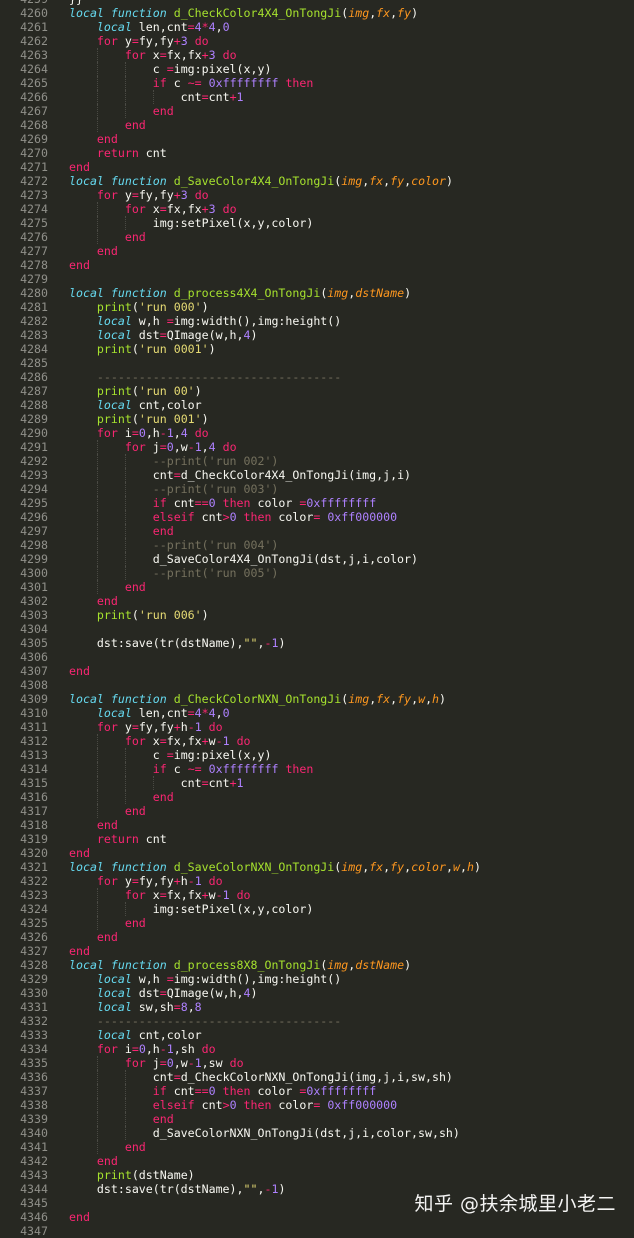 This screenshot has height=1238, width=634. I want to click on line-number: 4290, so click(34, 433).